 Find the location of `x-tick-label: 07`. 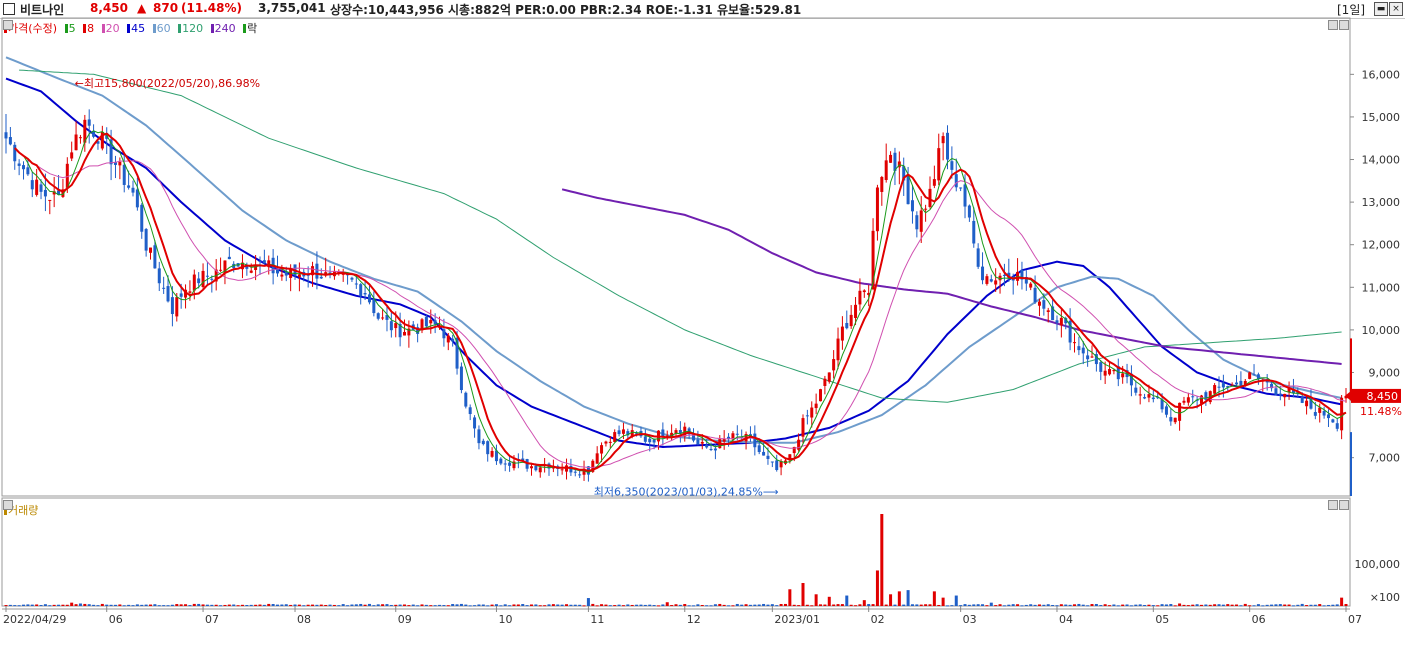

x-tick-label: 07 is located at coordinates (1355, 619).